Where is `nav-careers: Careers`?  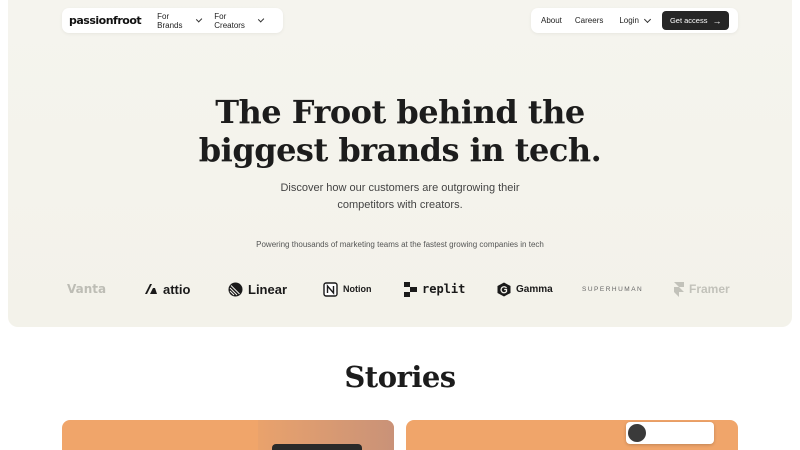
nav-careers: Careers is located at coordinates (589, 20).